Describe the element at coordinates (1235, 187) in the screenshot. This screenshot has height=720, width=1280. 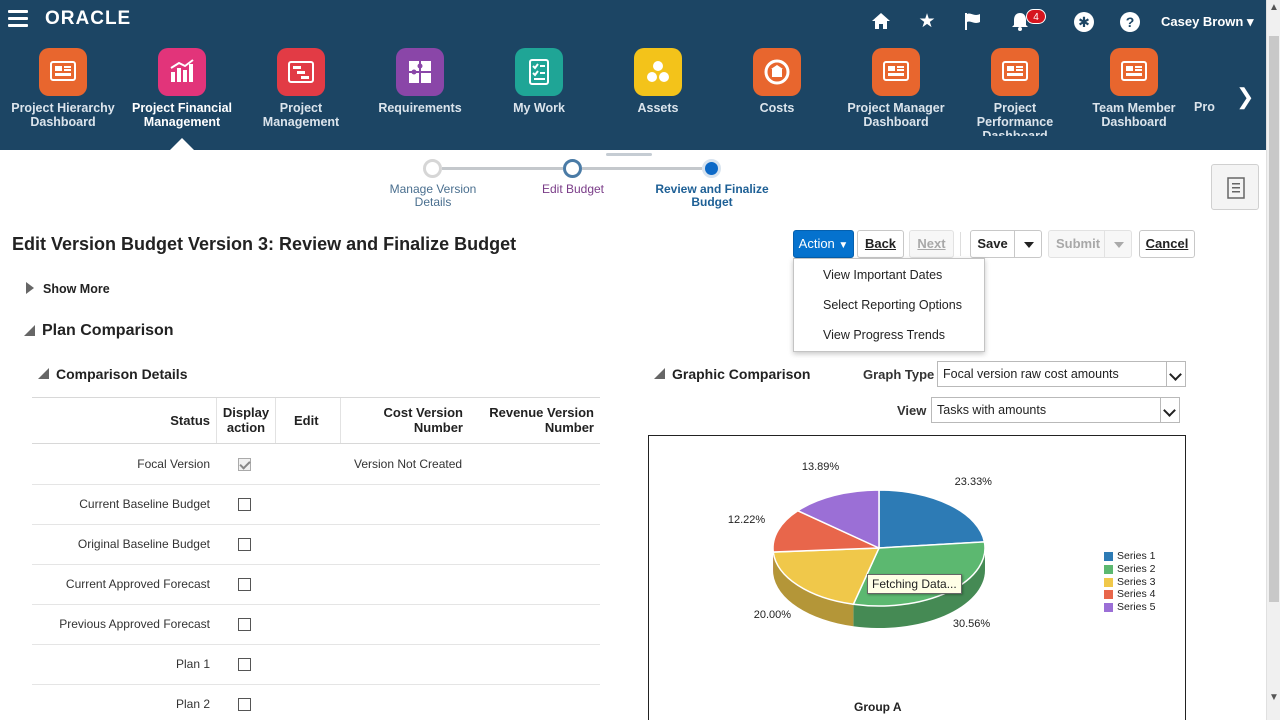
I see `contextual-panel-button` at that location.